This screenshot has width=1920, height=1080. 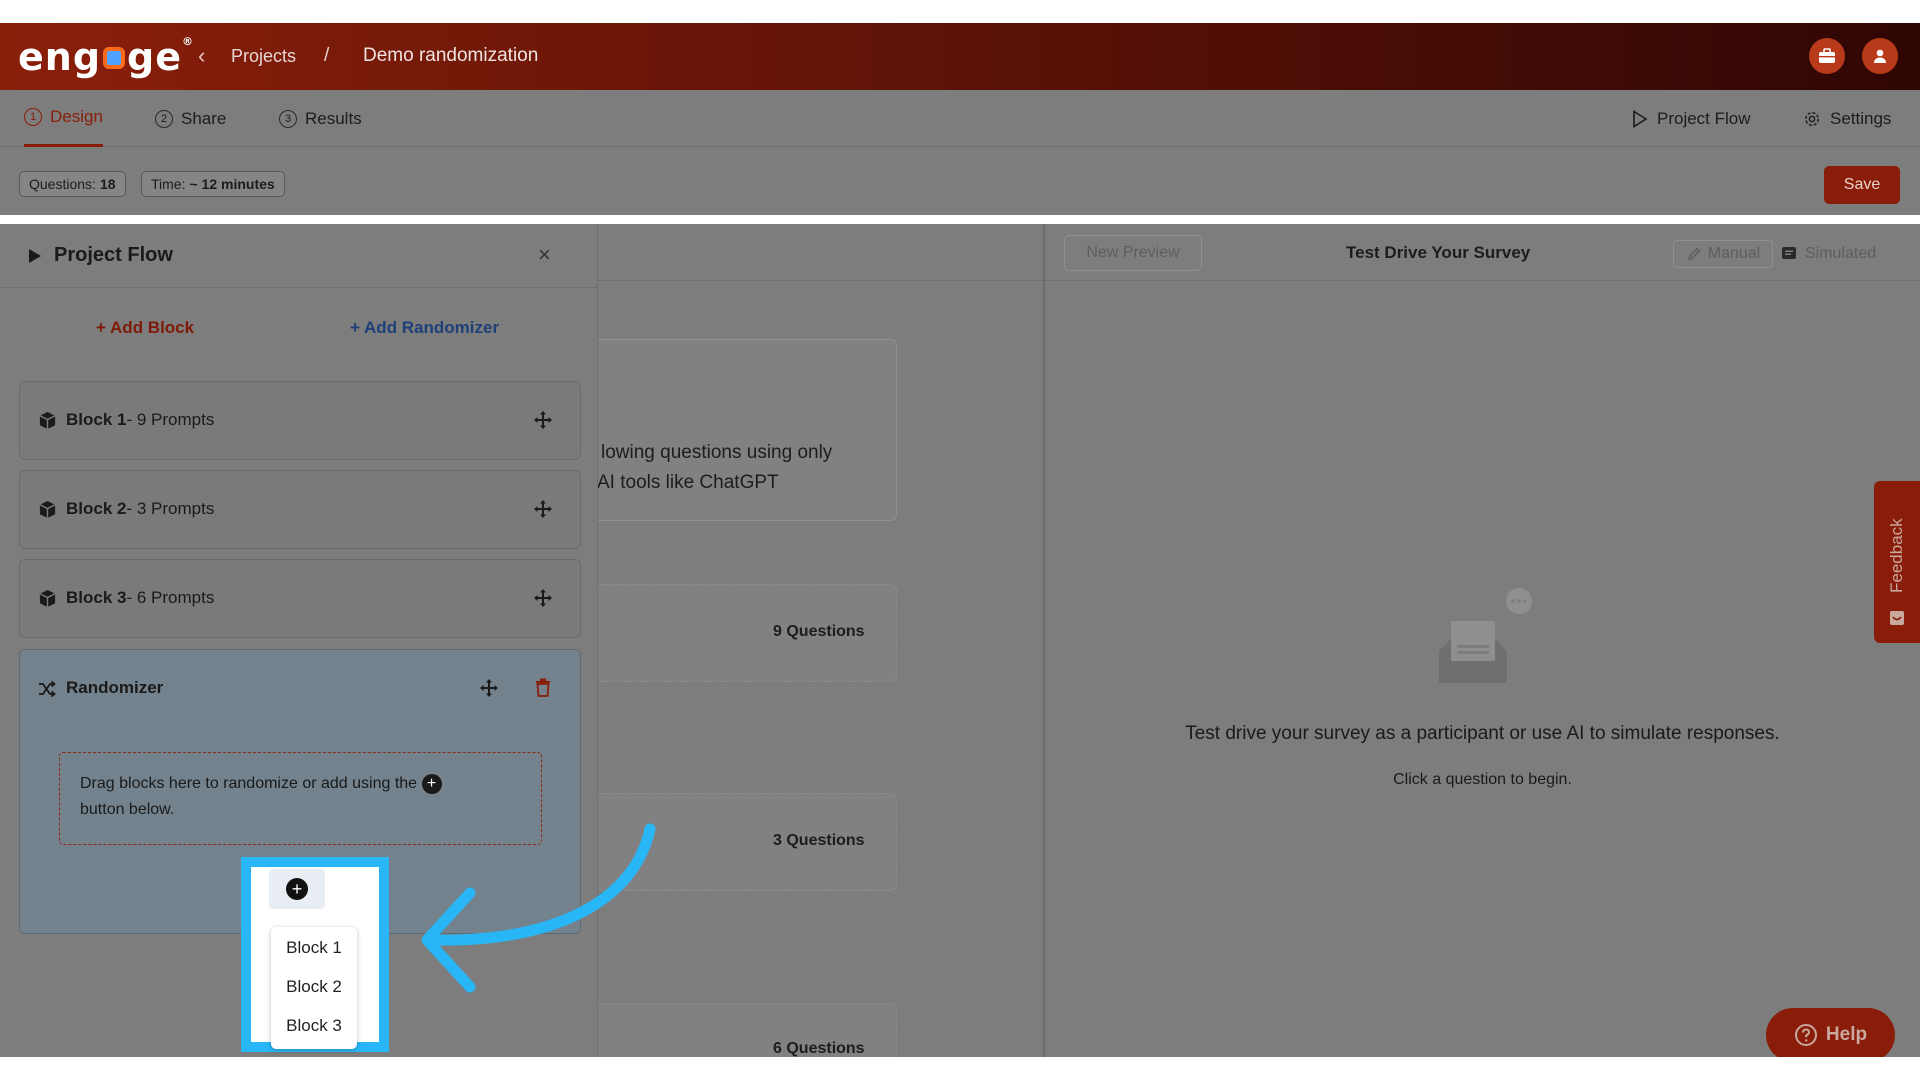 What do you see at coordinates (819, 1048) in the screenshot?
I see `question-count: 6 Questions` at bounding box center [819, 1048].